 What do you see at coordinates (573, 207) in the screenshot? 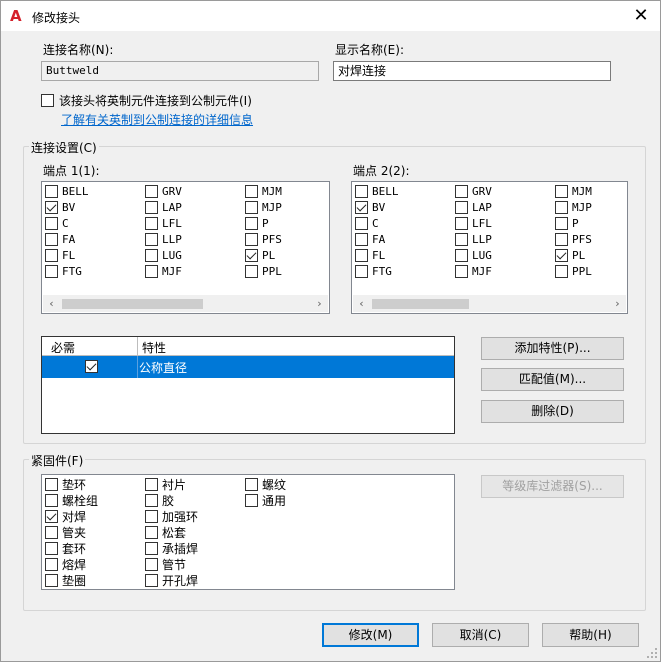
I see `list-item: MJP` at bounding box center [573, 207].